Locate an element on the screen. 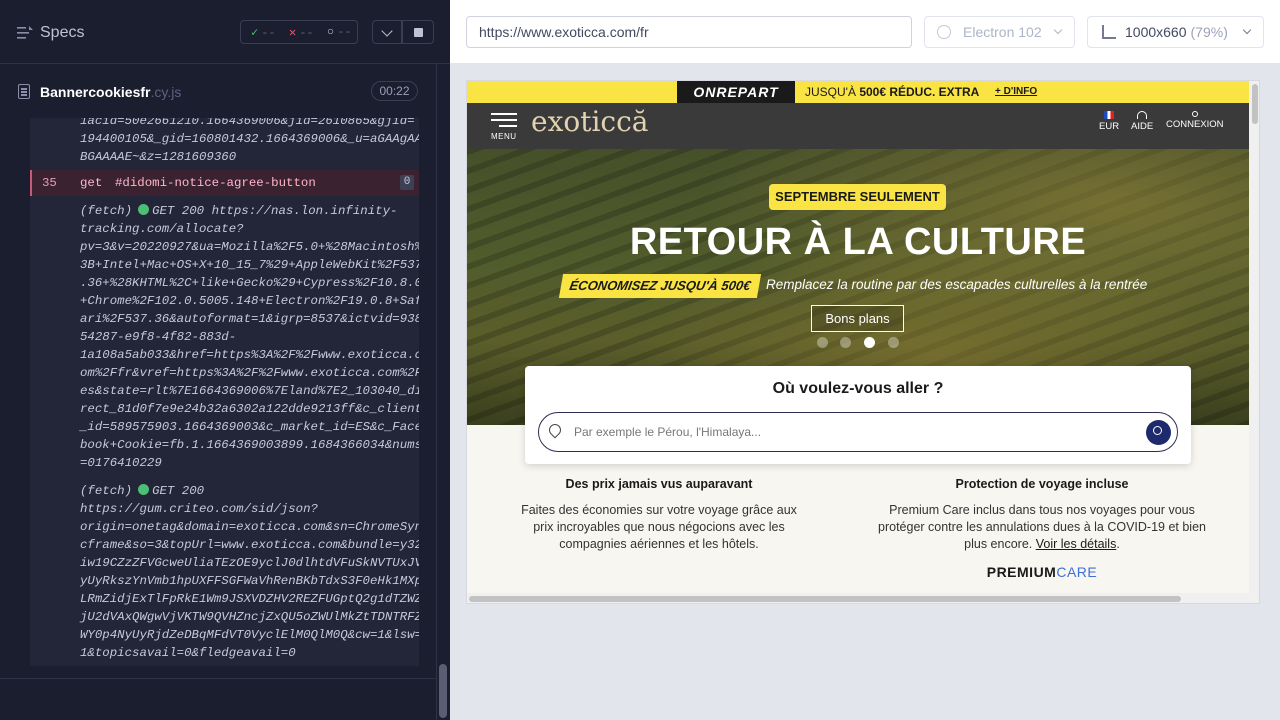 This screenshot has width=1280, height=720. specs-header: Specs ✓ -- ✕ -- ○ -- is located at coordinates (225, 32).